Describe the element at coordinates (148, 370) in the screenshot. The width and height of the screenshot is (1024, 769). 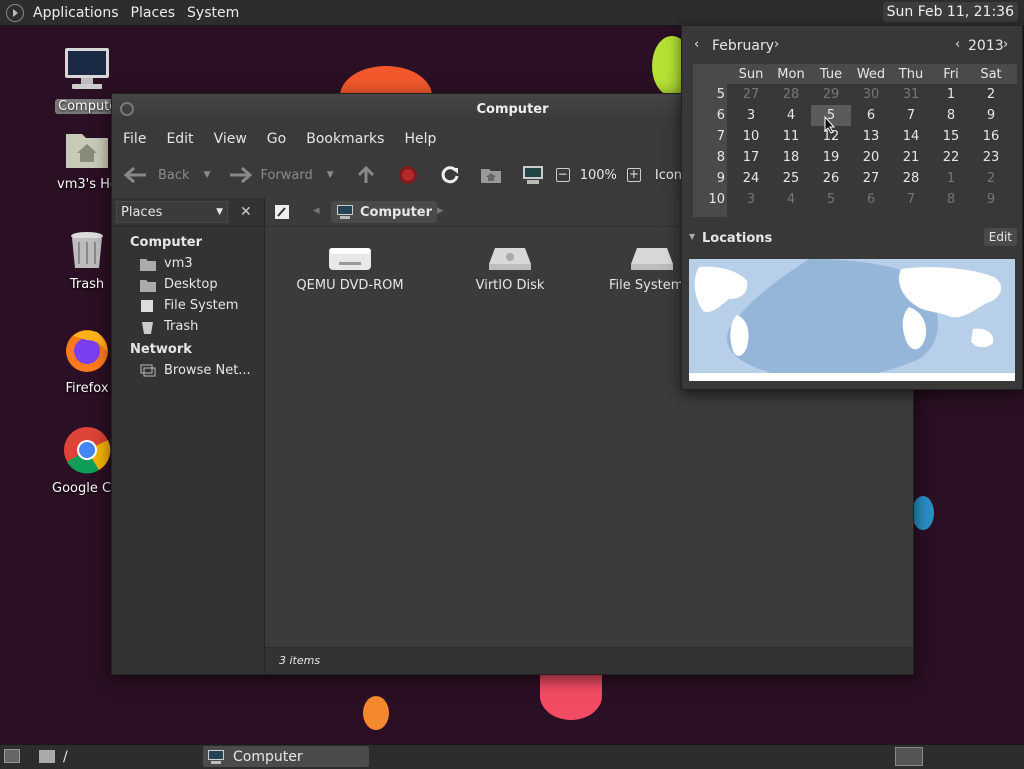
I see `network-icon` at that location.